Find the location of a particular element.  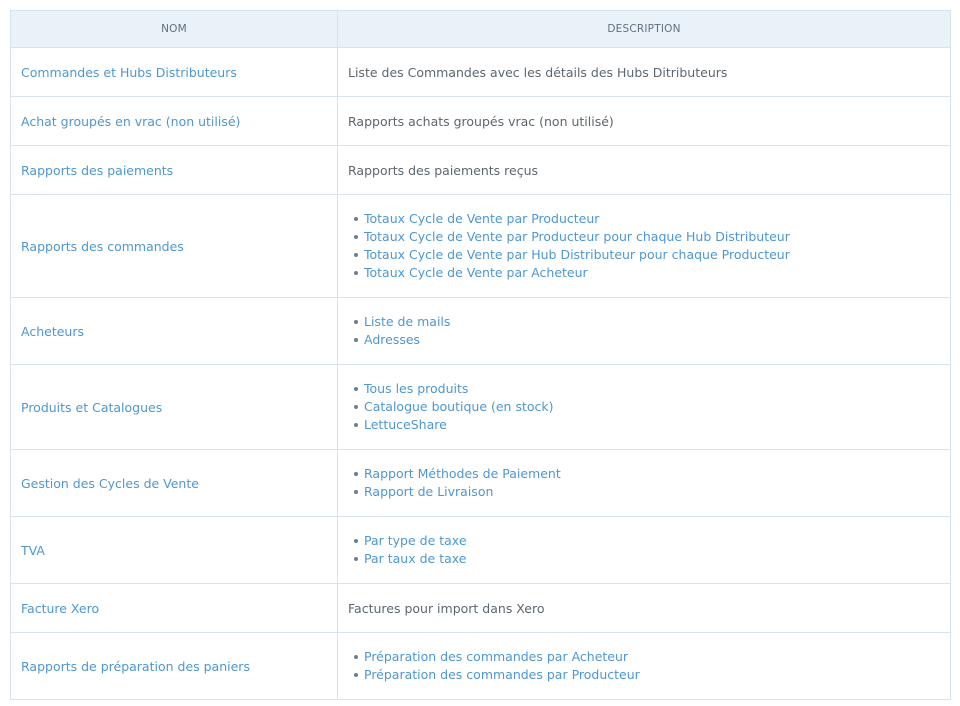

report-link-commandes: Rapports des commandes is located at coordinates (102, 246).